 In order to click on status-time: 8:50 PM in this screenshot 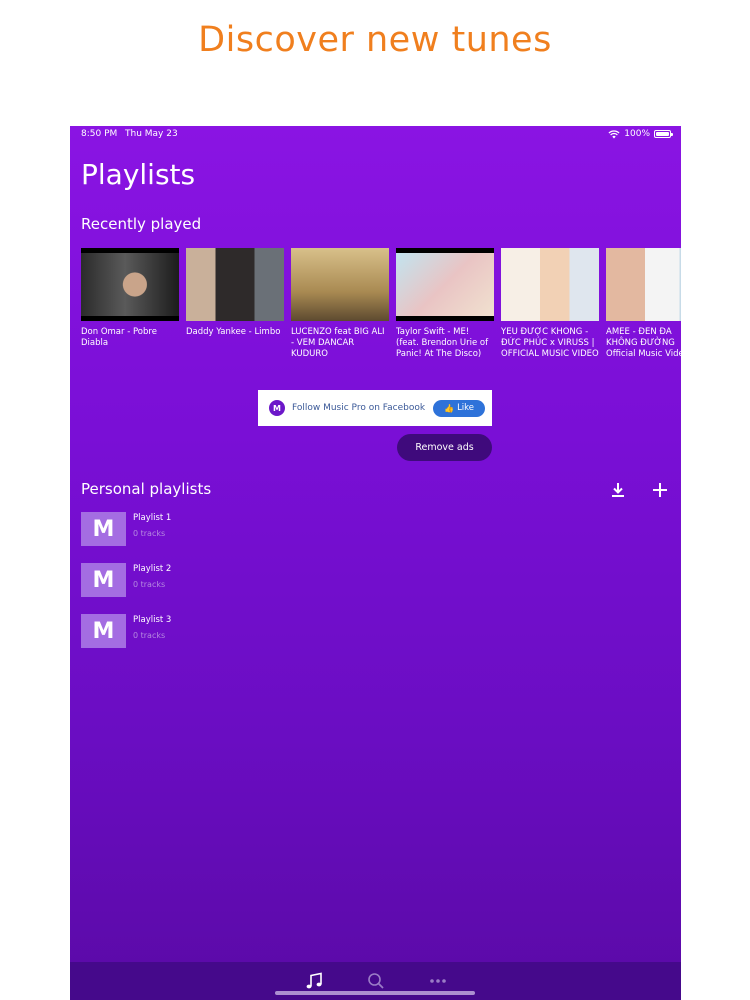, I will do `click(99, 134)`.